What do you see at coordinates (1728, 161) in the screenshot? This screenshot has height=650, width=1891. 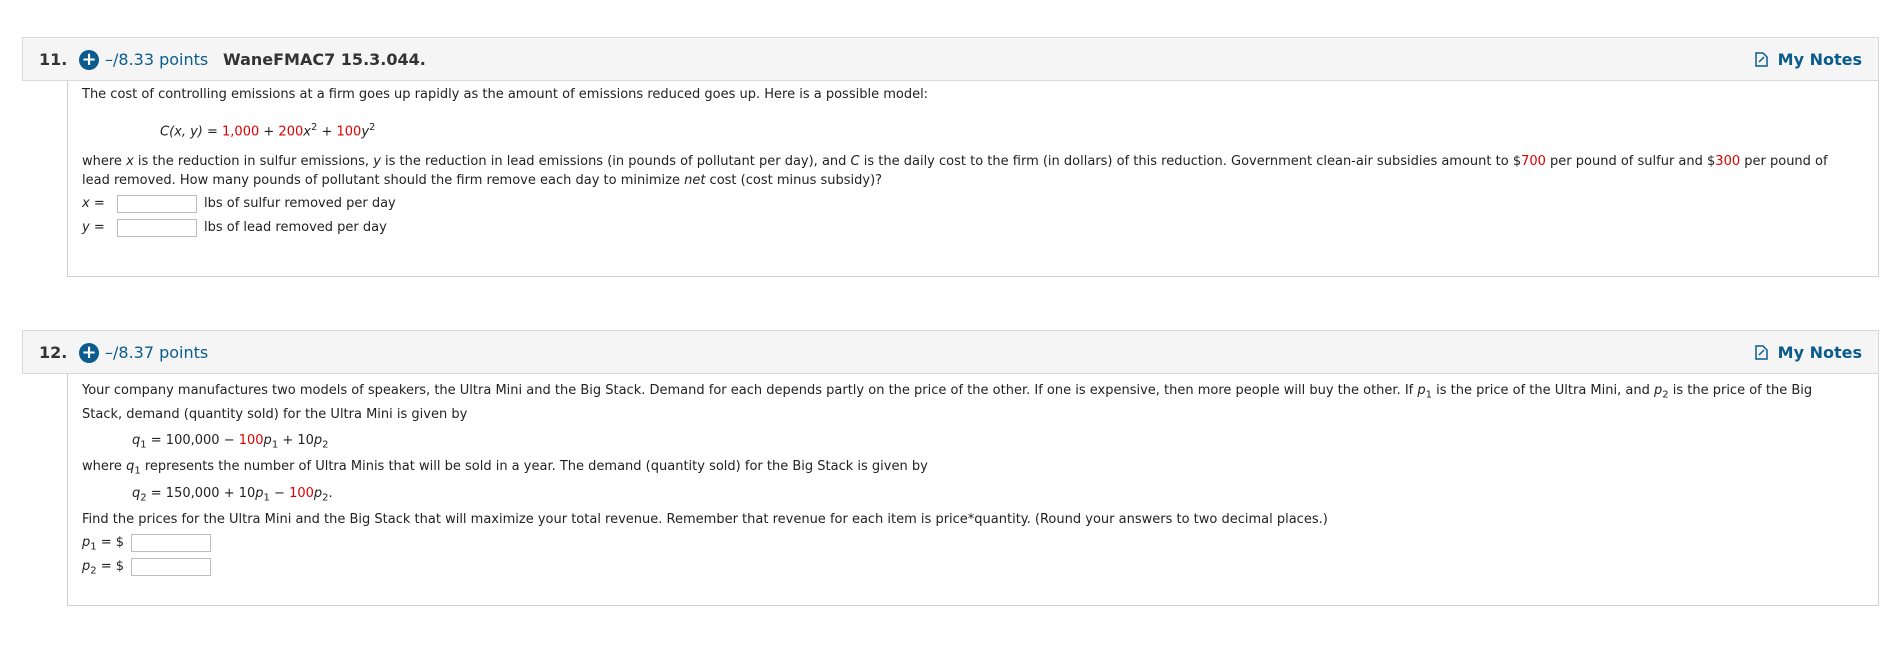 I see `subsidy-lead: 300` at bounding box center [1728, 161].